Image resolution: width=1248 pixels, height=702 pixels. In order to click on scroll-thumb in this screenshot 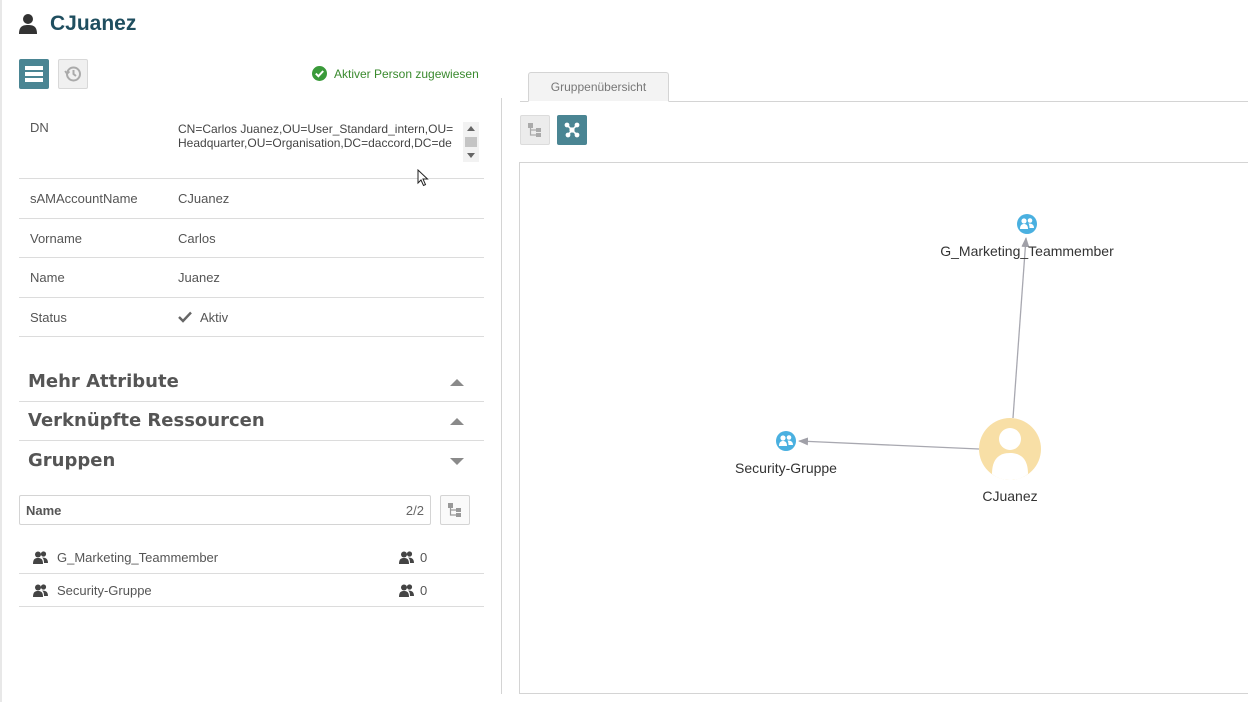, I will do `click(471, 142)`.